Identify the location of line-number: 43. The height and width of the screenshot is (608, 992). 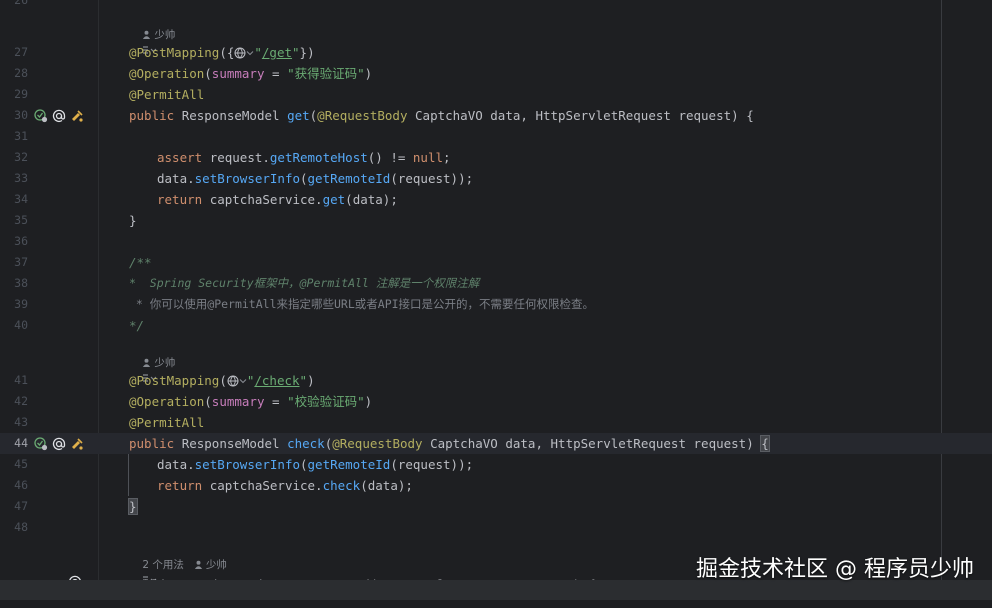
(21, 422).